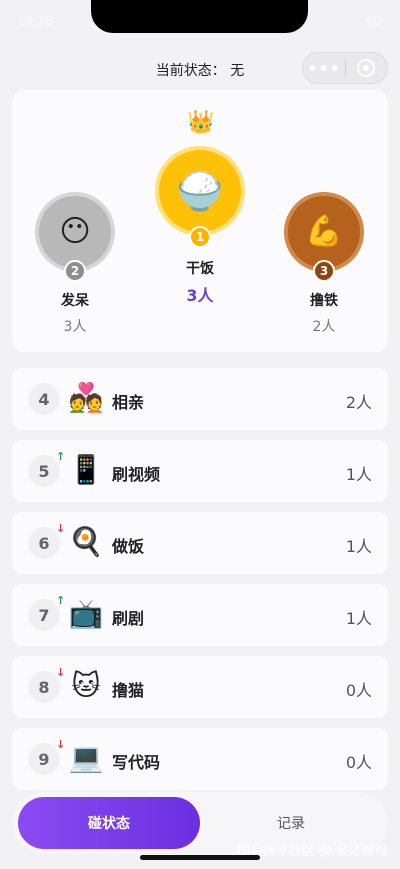 Image resolution: width=400 pixels, height=869 pixels. I want to click on home-indicator, so click(200, 857).